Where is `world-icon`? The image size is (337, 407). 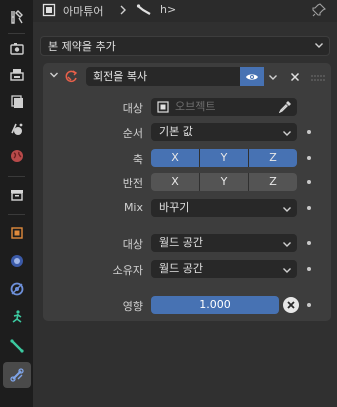 world-icon is located at coordinates (17, 156).